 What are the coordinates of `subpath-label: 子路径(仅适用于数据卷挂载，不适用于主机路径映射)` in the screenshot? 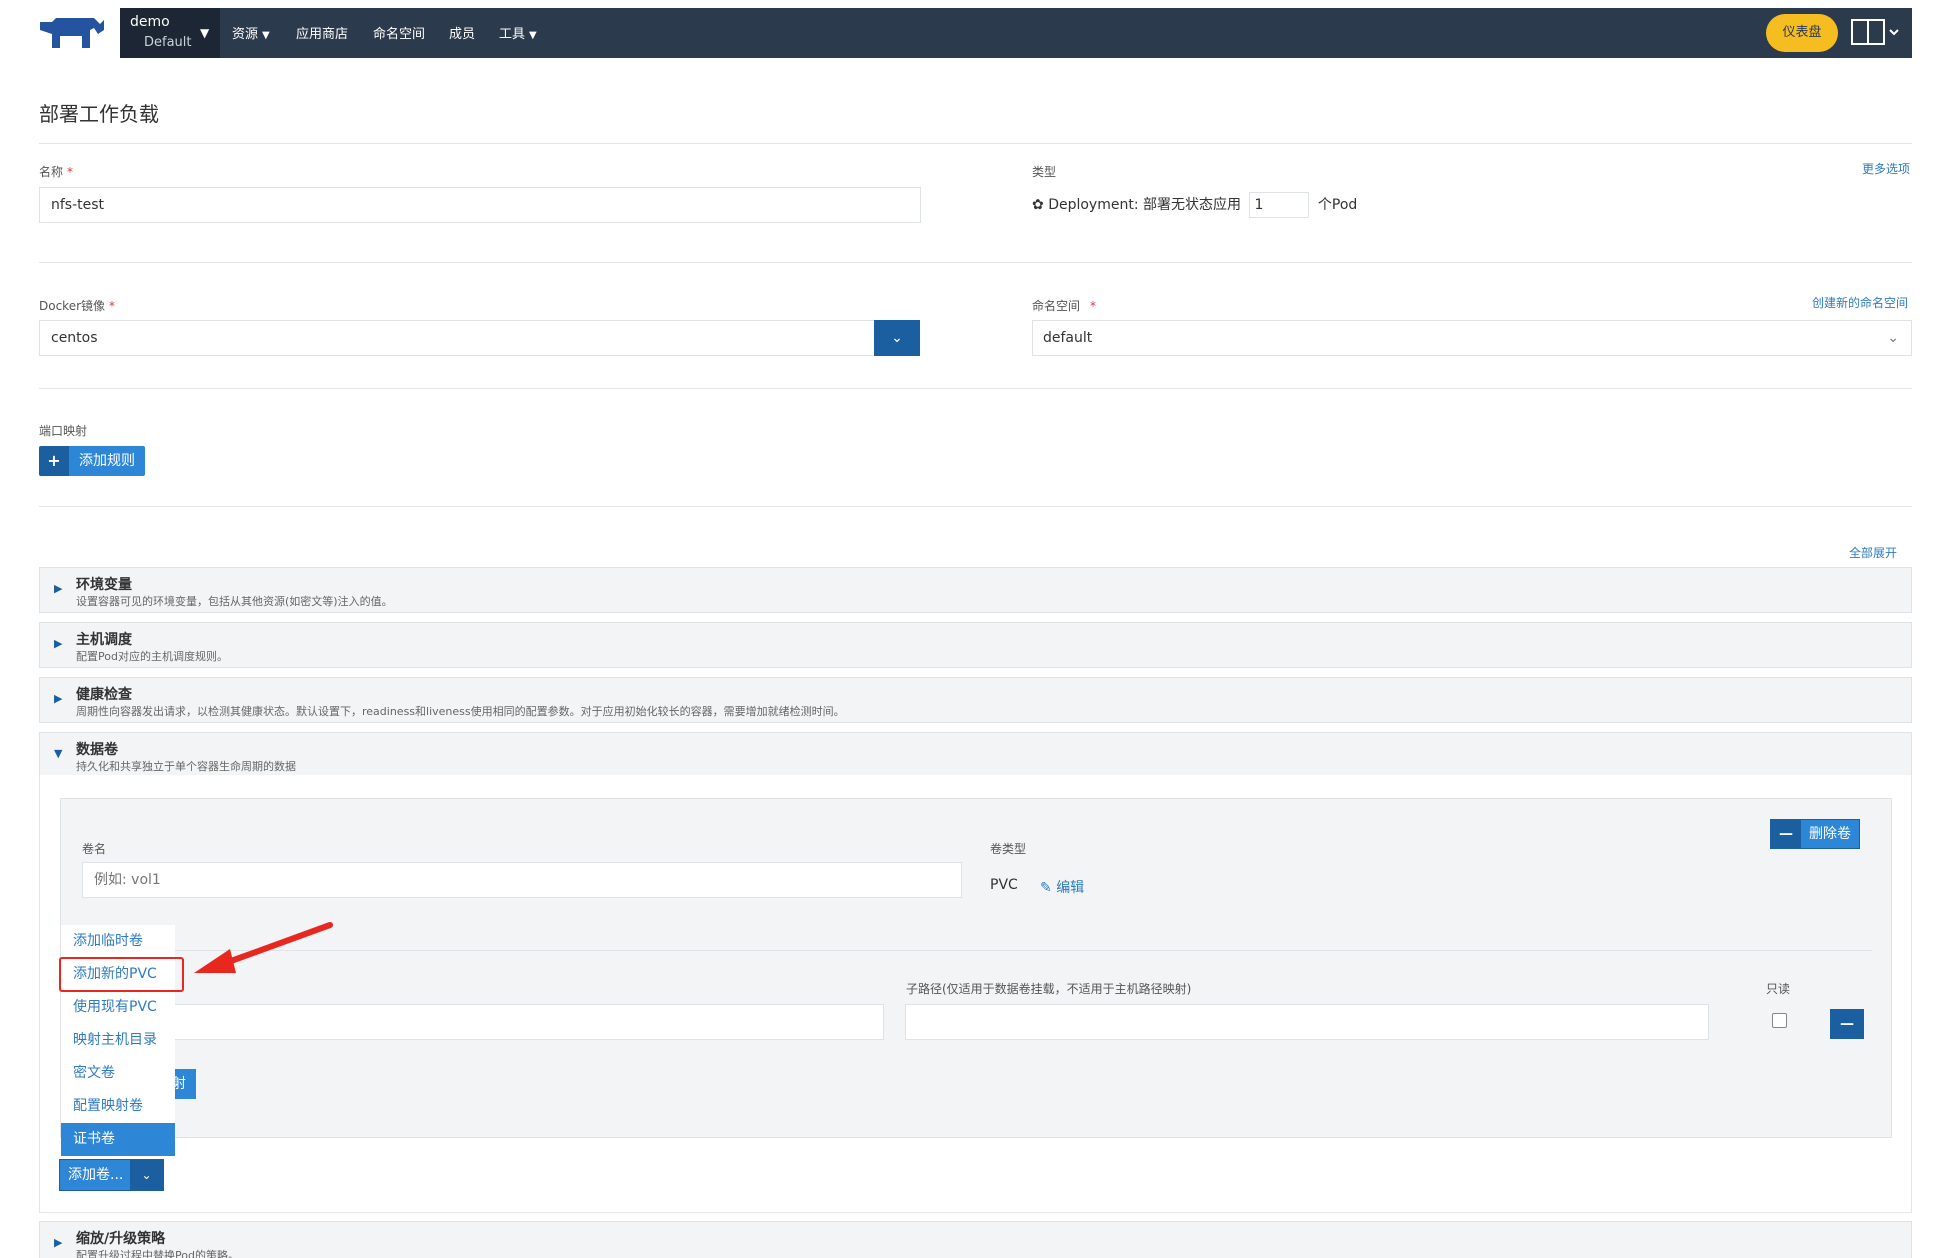 It's located at (1049, 989).